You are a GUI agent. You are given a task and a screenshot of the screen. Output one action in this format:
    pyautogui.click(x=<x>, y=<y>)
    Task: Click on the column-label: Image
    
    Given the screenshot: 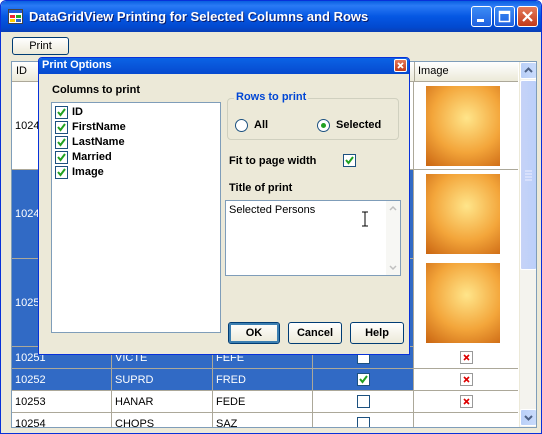 What is the action you would take?
    pyautogui.click(x=88, y=172)
    